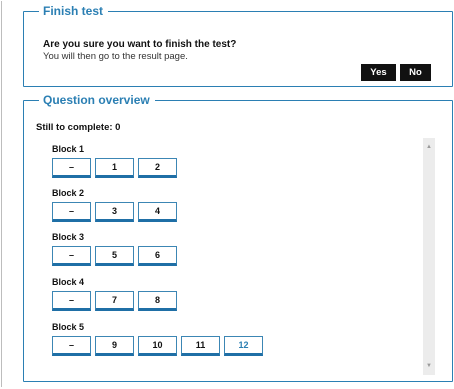  I want to click on question-button-row: –5 6, so click(116, 256).